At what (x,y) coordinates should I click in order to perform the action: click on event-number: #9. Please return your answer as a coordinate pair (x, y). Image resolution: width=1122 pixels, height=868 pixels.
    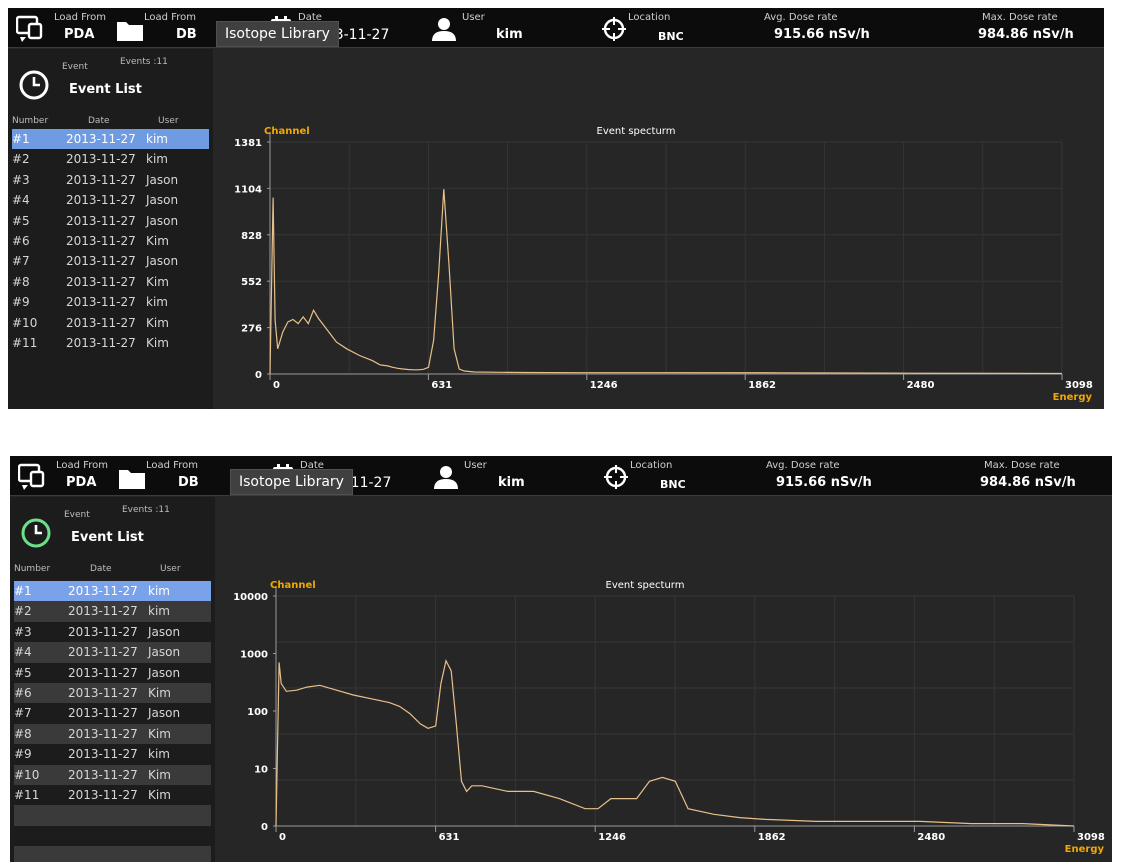
    Looking at the image, I should click on (21, 302).